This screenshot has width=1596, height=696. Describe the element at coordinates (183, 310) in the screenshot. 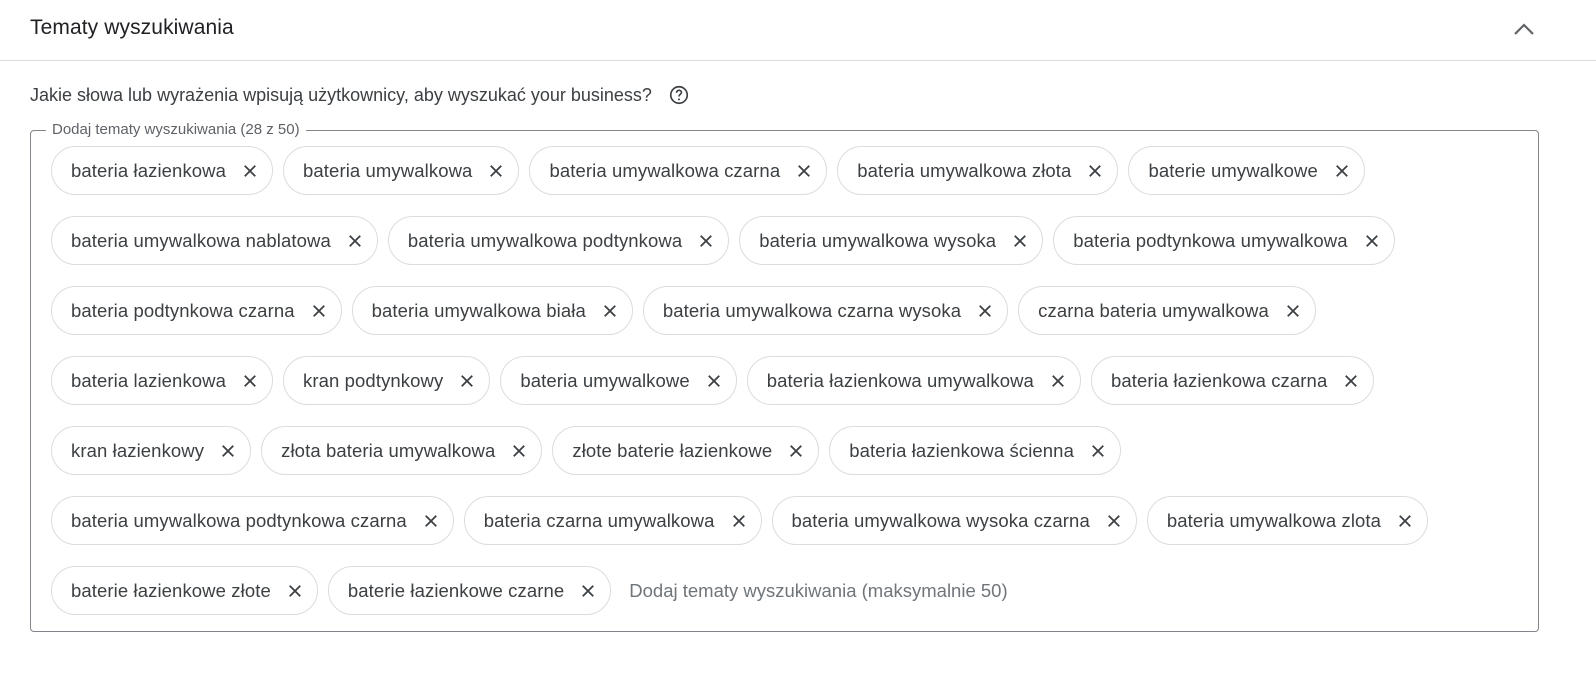

I see `topic-chip-label: bateria podtynkowa czarna` at that location.